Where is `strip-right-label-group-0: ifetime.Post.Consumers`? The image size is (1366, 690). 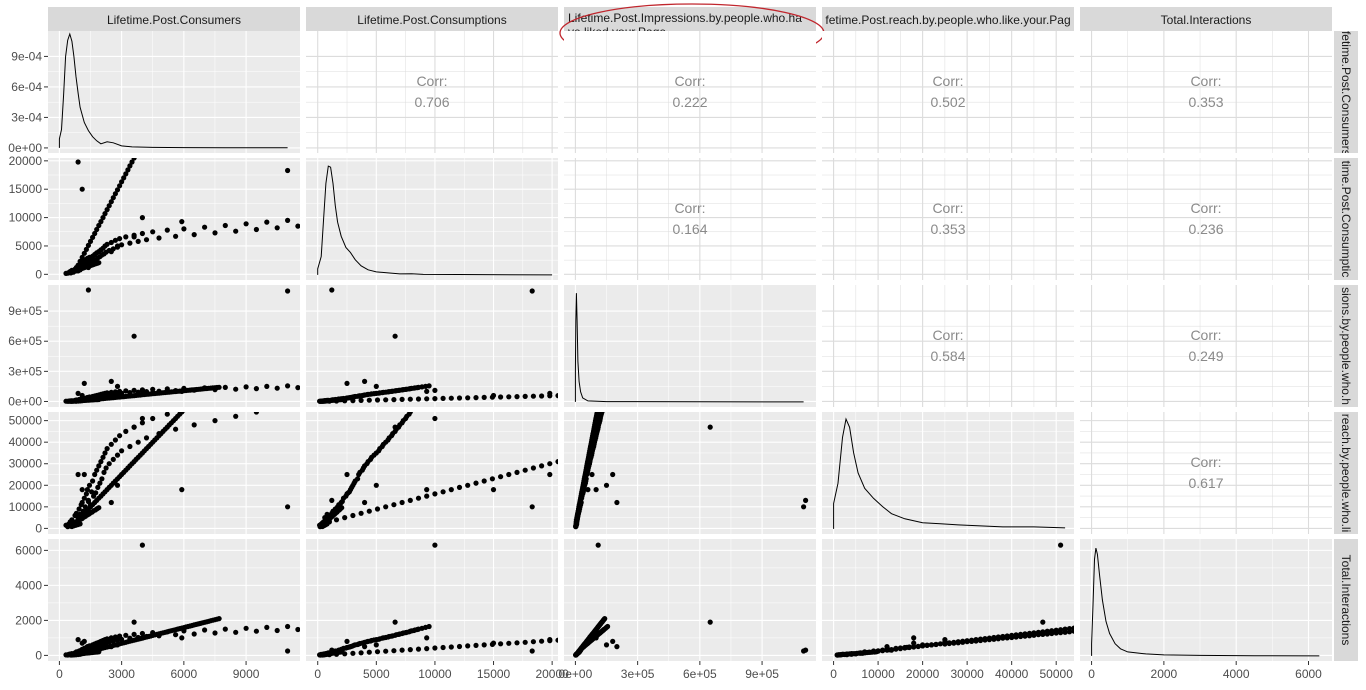
strip-right-label-group-0: ifetime.Post.Consumers is located at coordinates (1346, 92).